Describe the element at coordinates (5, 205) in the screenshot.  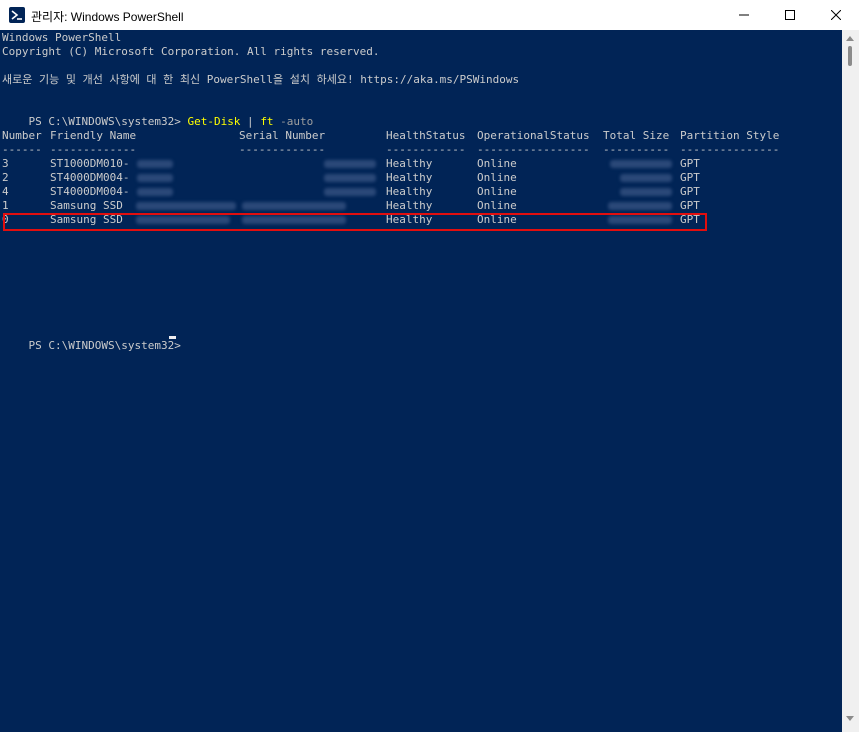
I see `disk-number: 1` at that location.